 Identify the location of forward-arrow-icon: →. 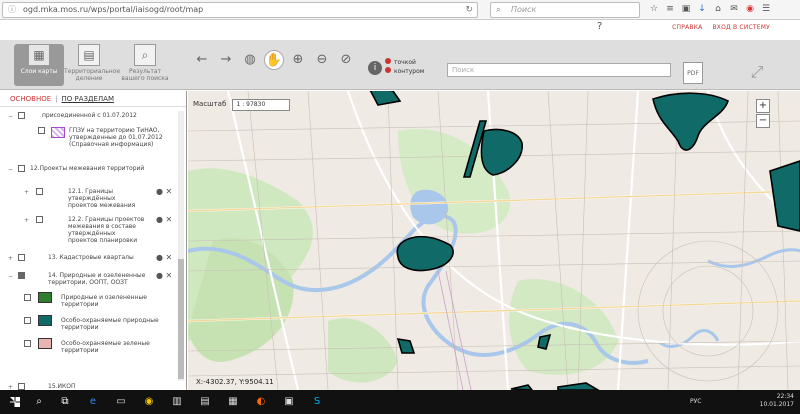
(226, 60).